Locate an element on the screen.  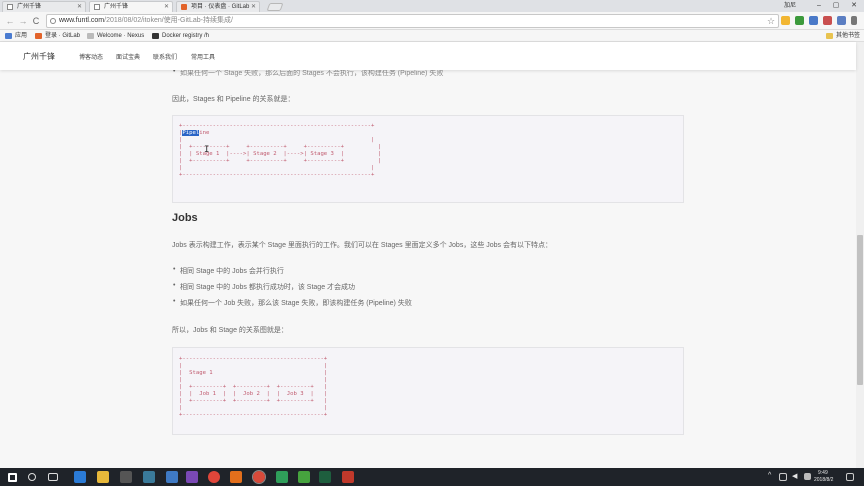
tab-title: 项目 · 仪表盘 · GitLab is located at coordinates (220, 7).